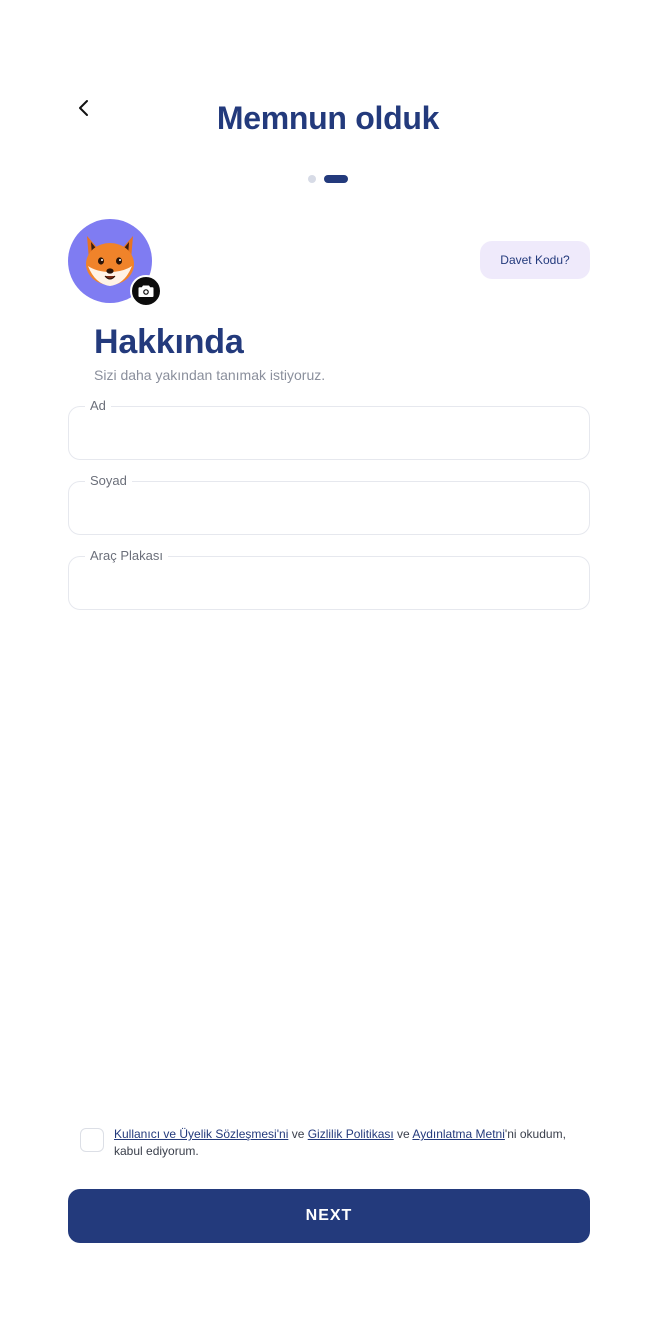 This screenshot has width=656, height=1326. I want to click on membership-agreement-link: Kullanıcı ve Üyelik Sözleşmesi'ni, so click(201, 1134).